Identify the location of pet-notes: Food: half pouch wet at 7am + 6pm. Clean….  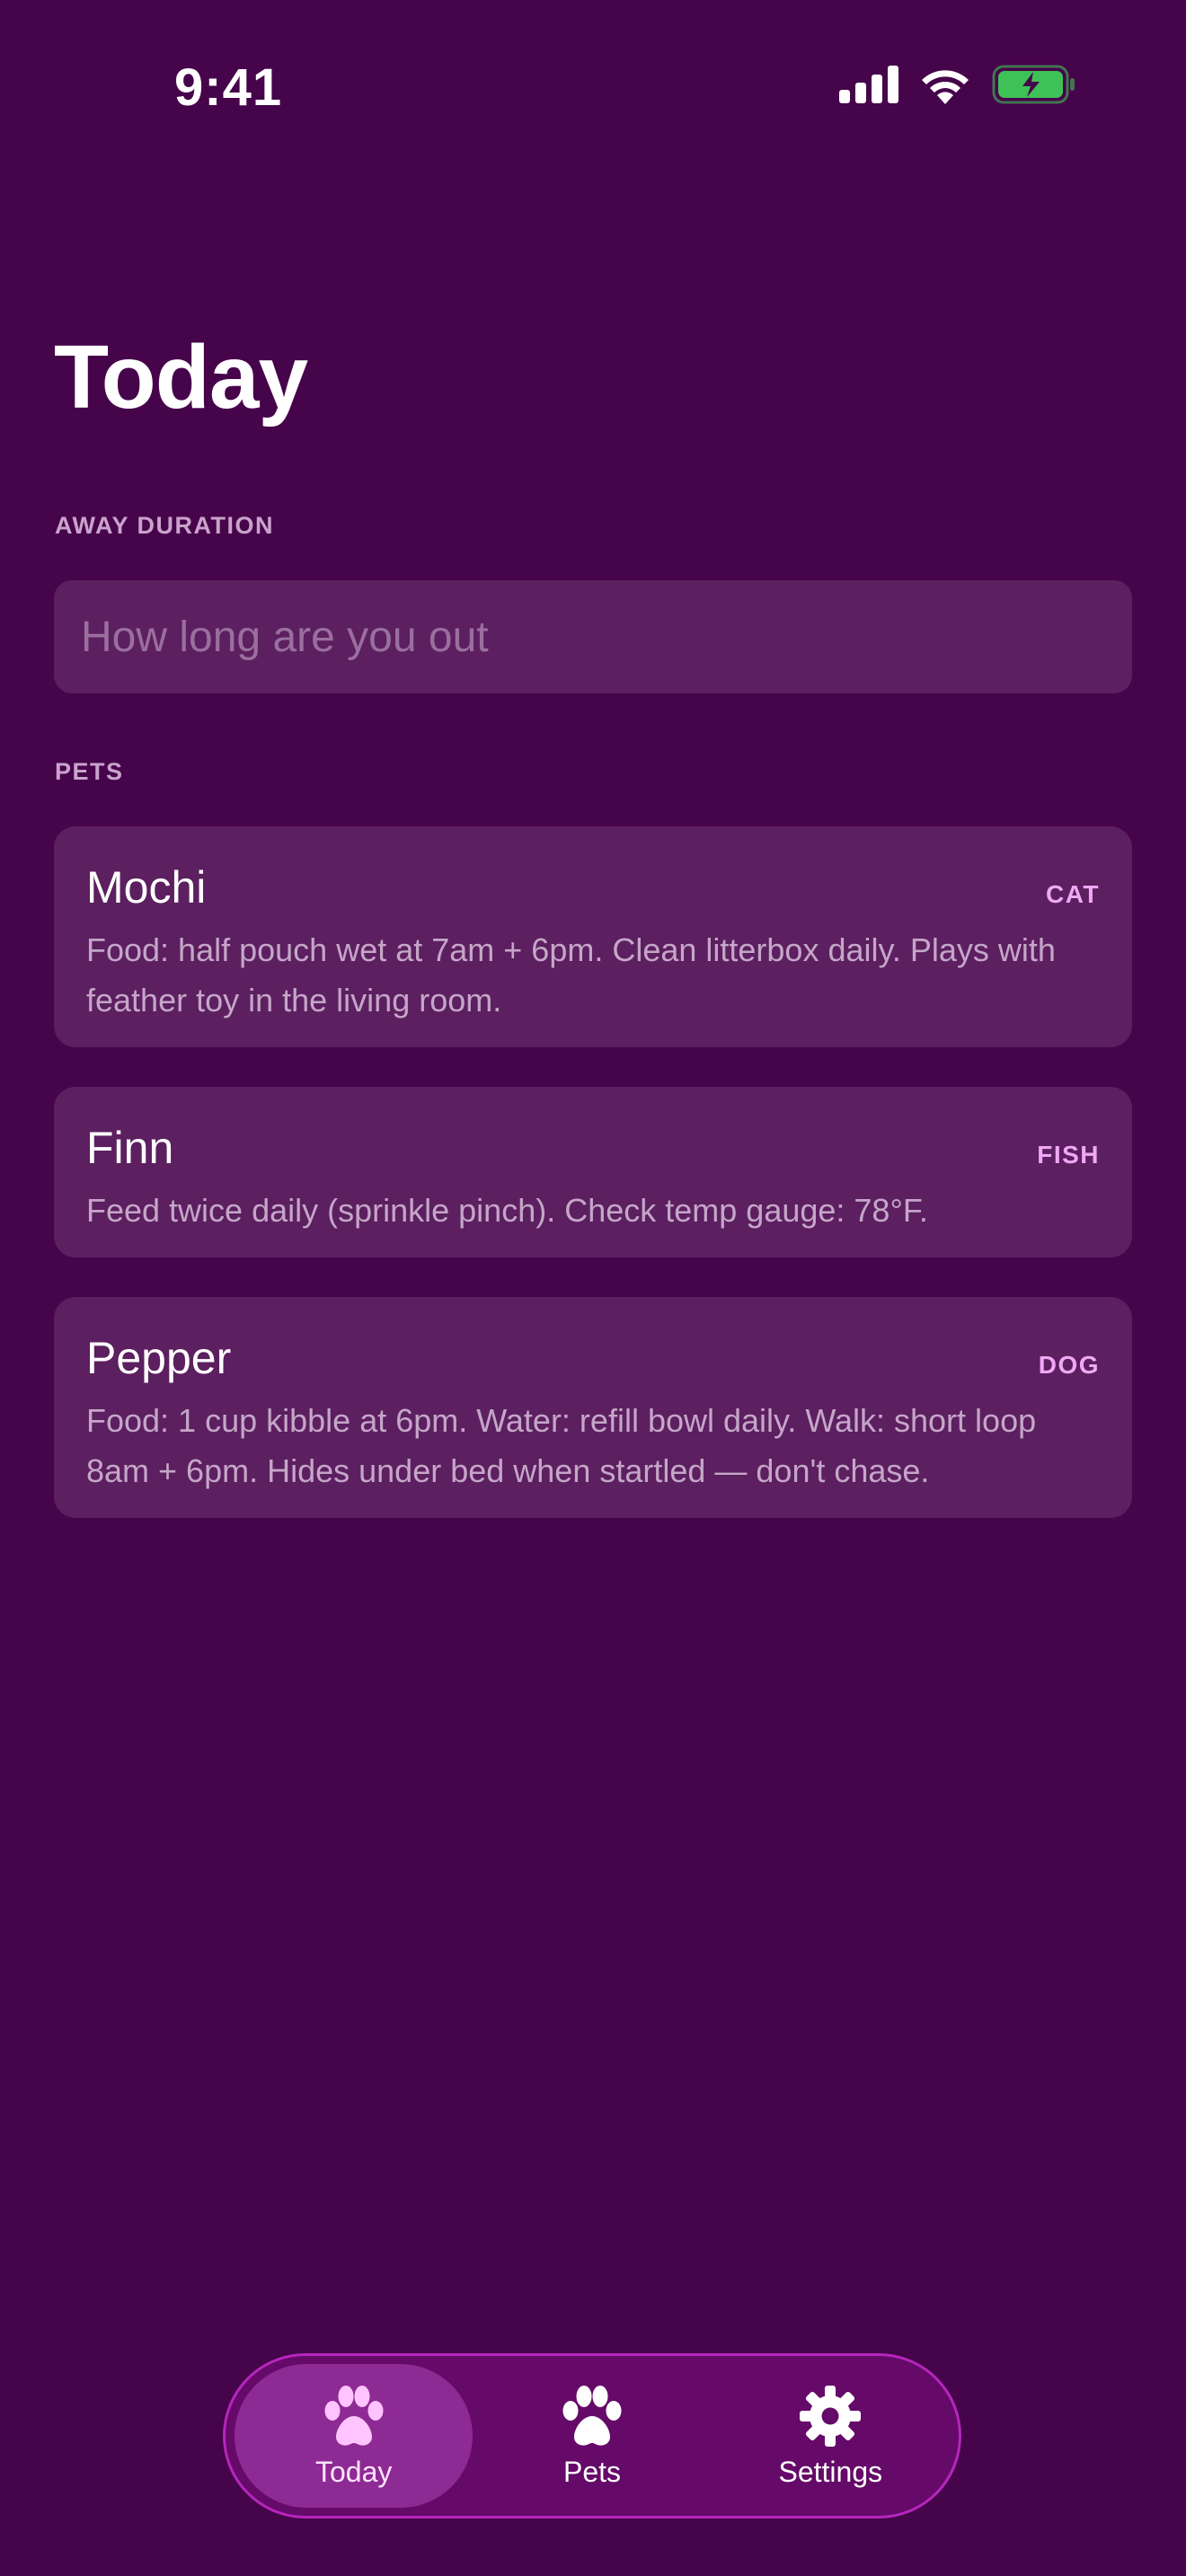
(571, 975).